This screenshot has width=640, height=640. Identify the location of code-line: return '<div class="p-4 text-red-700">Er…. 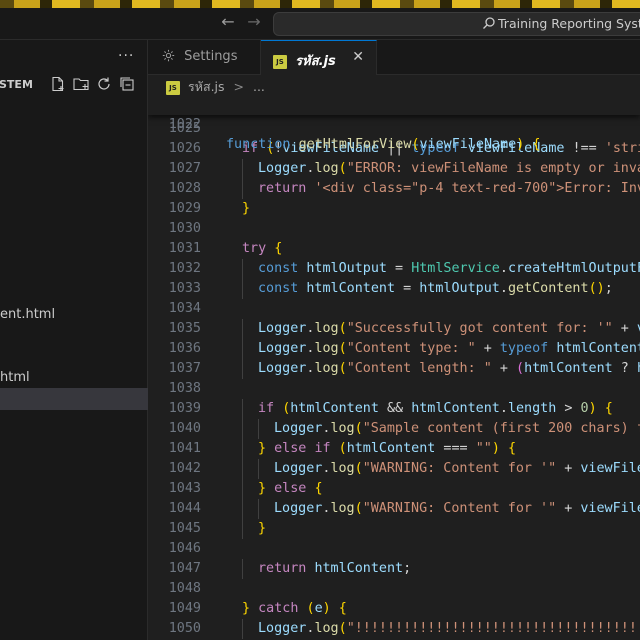
(449, 188).